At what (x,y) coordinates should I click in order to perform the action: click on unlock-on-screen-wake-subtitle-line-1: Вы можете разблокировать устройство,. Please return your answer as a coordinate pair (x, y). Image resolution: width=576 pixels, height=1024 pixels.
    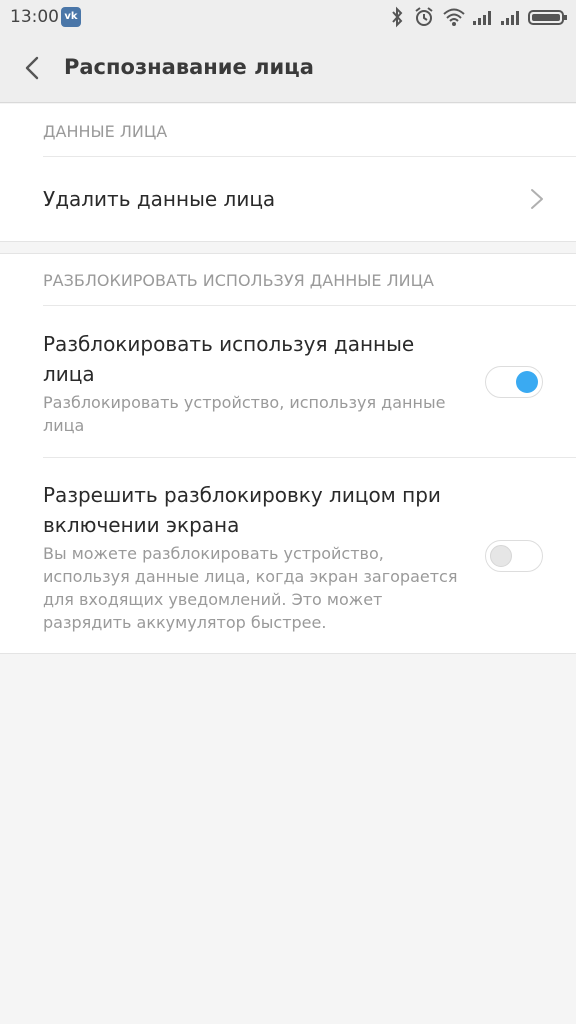
    Looking at the image, I should click on (213, 553).